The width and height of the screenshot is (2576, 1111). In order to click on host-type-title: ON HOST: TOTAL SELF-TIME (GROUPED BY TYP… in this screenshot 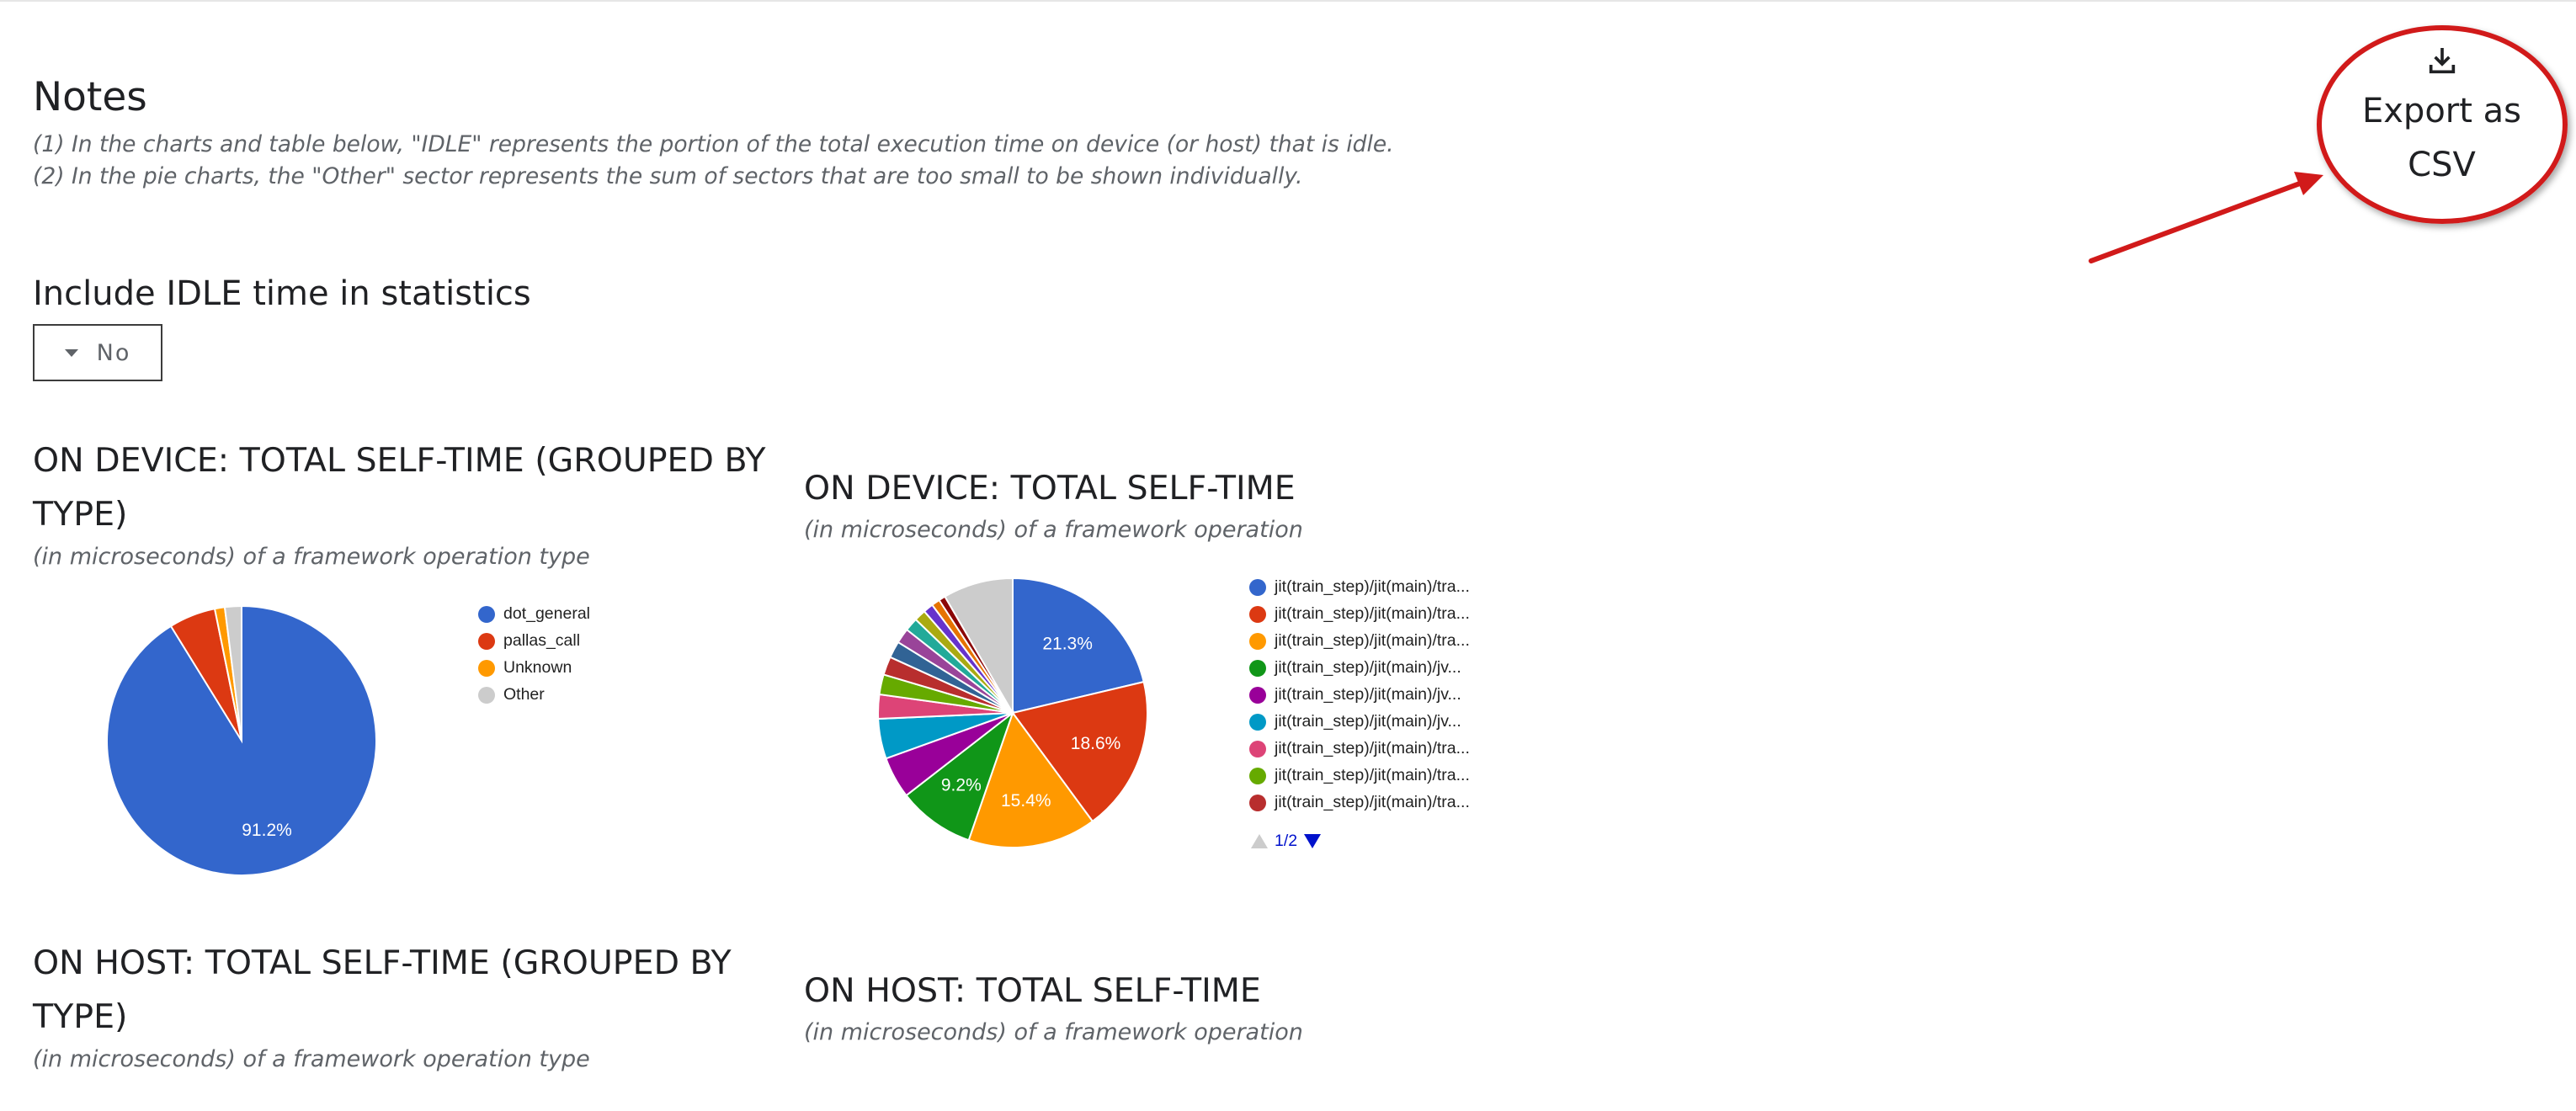, I will do `click(383, 990)`.